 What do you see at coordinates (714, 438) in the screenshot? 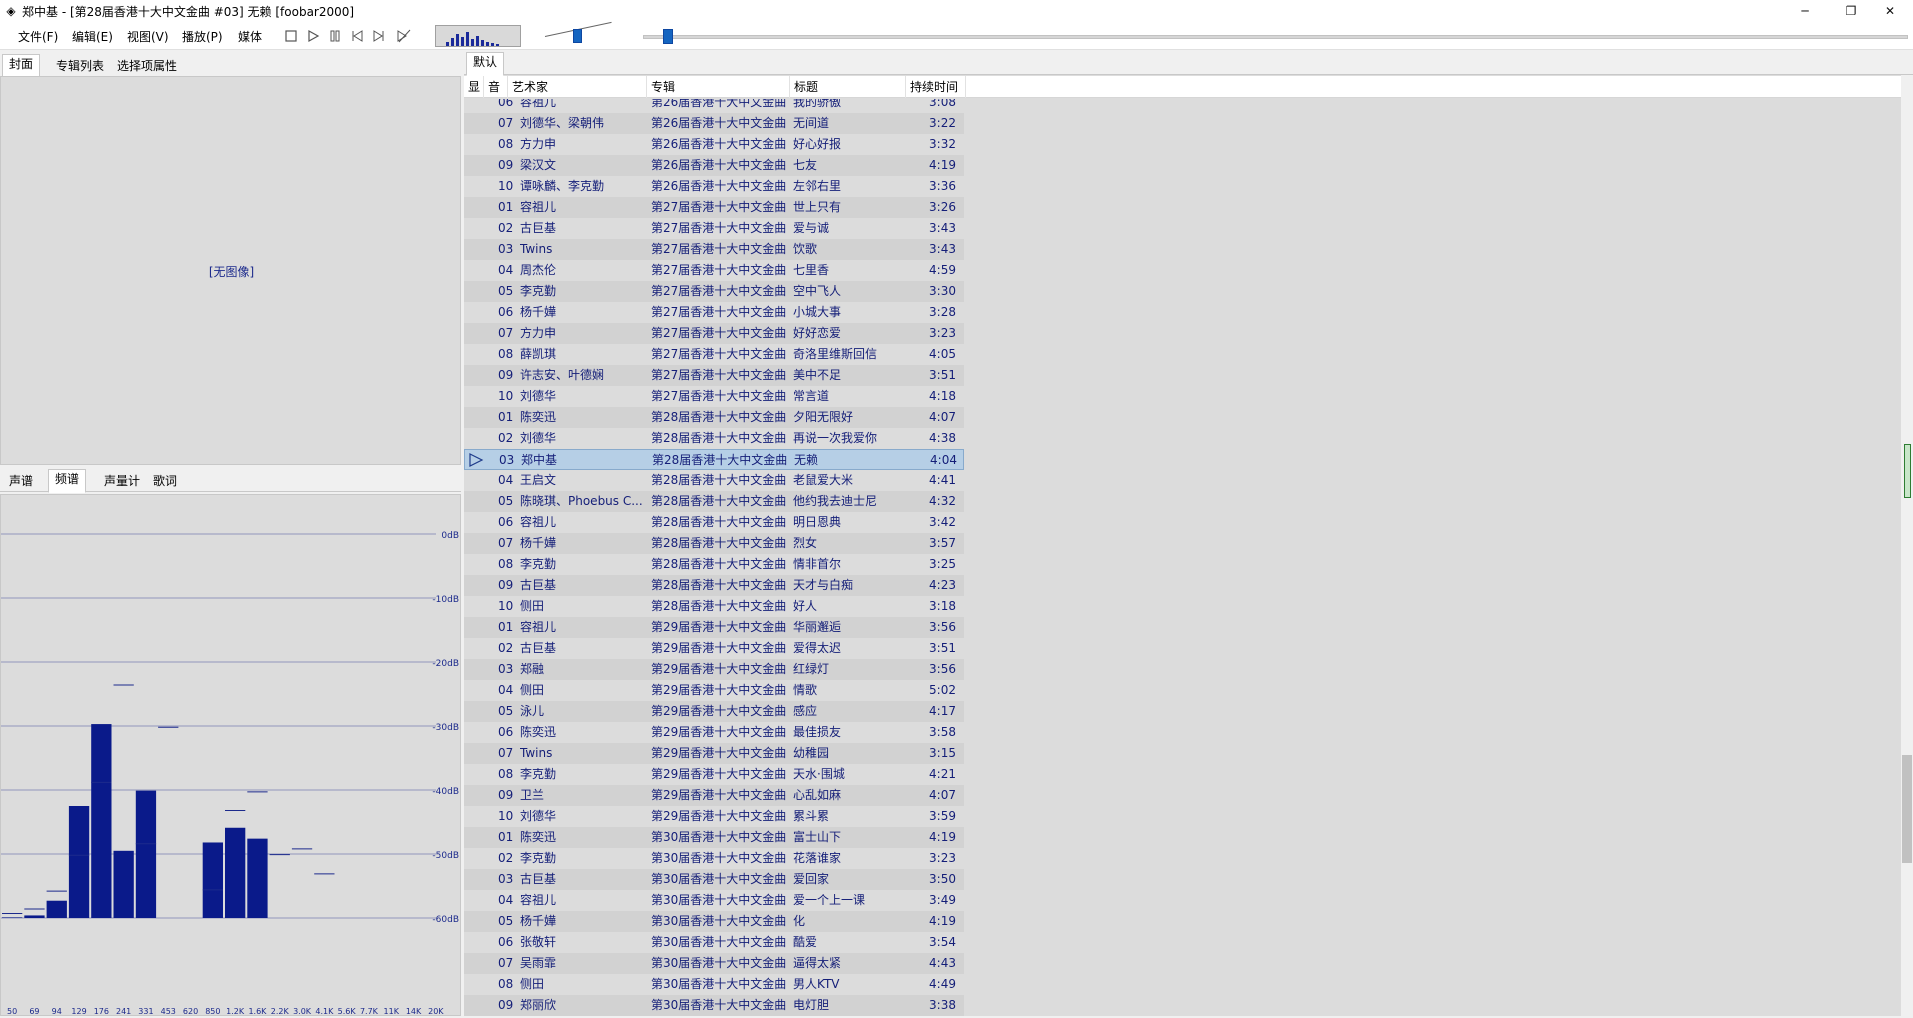
I see `playlist-row: 02 刘德华 第28届香港十大中文金曲 再说一次我爱你 4:38` at bounding box center [714, 438].